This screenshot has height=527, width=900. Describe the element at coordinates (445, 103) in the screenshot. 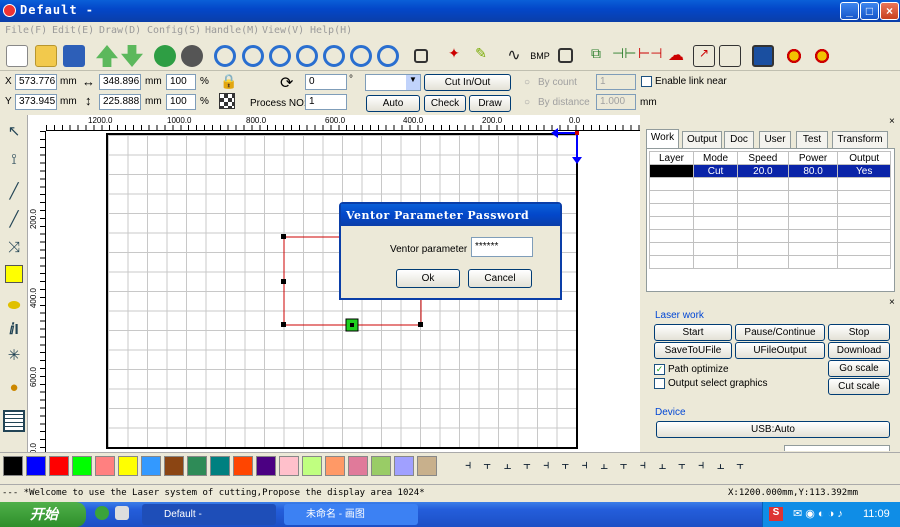

I see `check-button: Check` at that location.